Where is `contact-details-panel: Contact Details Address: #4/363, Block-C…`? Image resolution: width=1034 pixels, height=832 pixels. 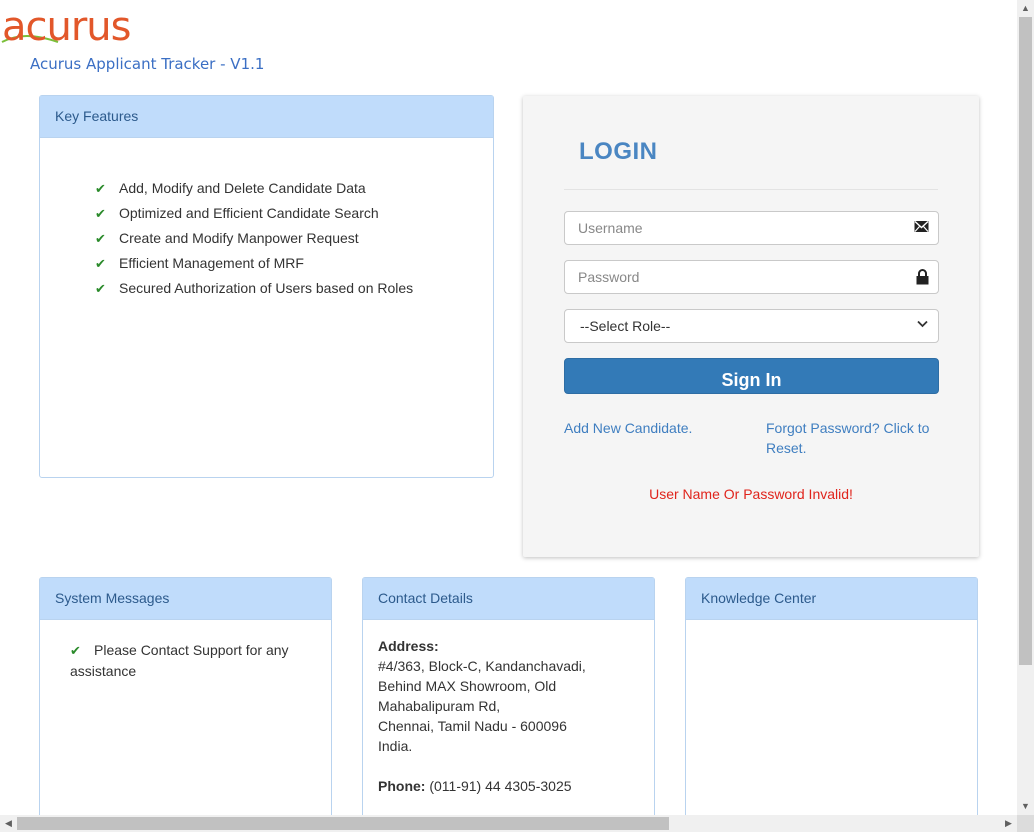 contact-details-panel: Contact Details Address: #4/363, Block-C… is located at coordinates (508, 702).